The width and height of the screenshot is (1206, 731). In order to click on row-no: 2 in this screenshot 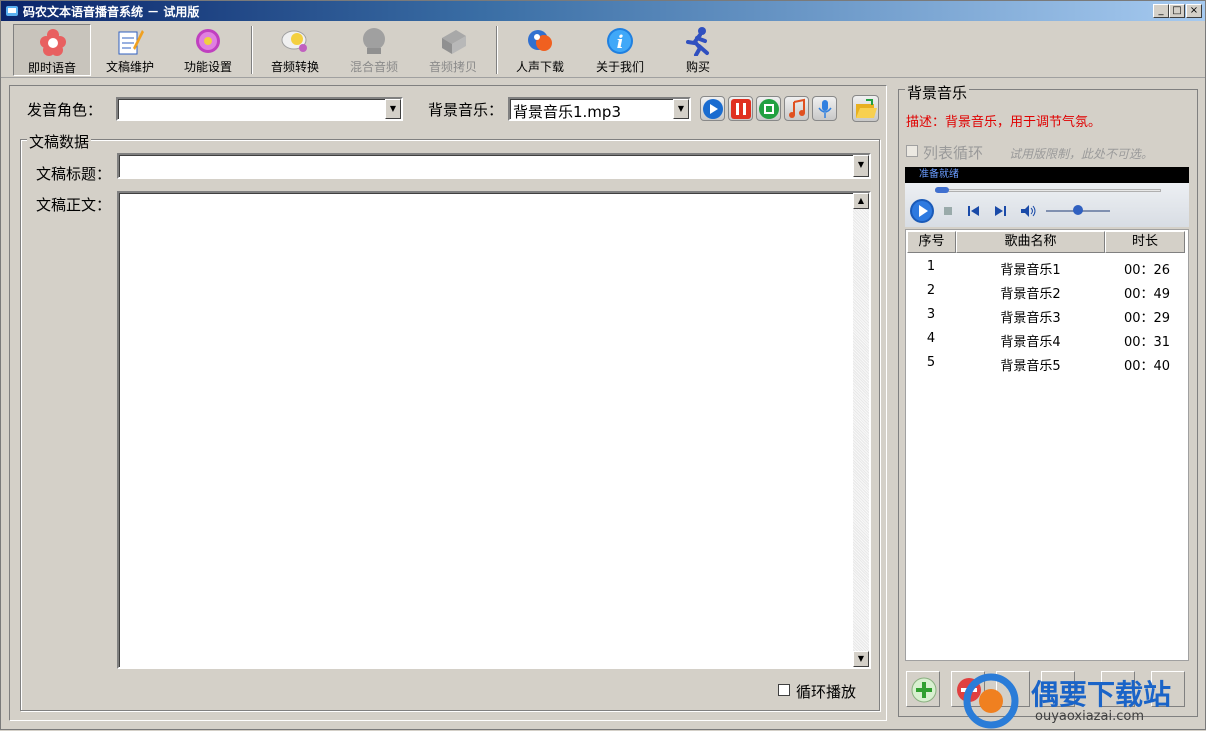, I will do `click(931, 290)`.